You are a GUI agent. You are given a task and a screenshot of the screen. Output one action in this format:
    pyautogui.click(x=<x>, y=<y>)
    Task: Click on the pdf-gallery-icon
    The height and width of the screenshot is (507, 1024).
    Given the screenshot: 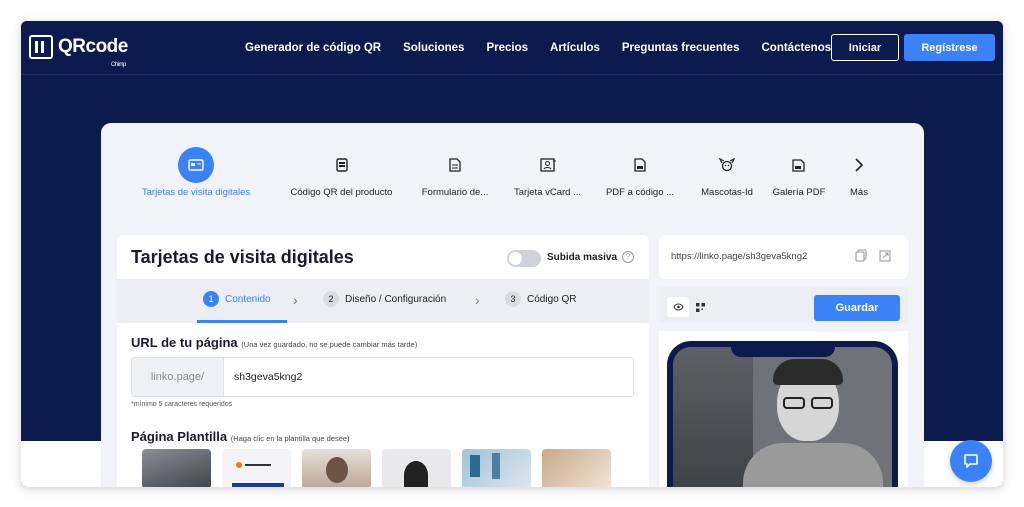 What is the action you would take?
    pyautogui.click(x=799, y=165)
    